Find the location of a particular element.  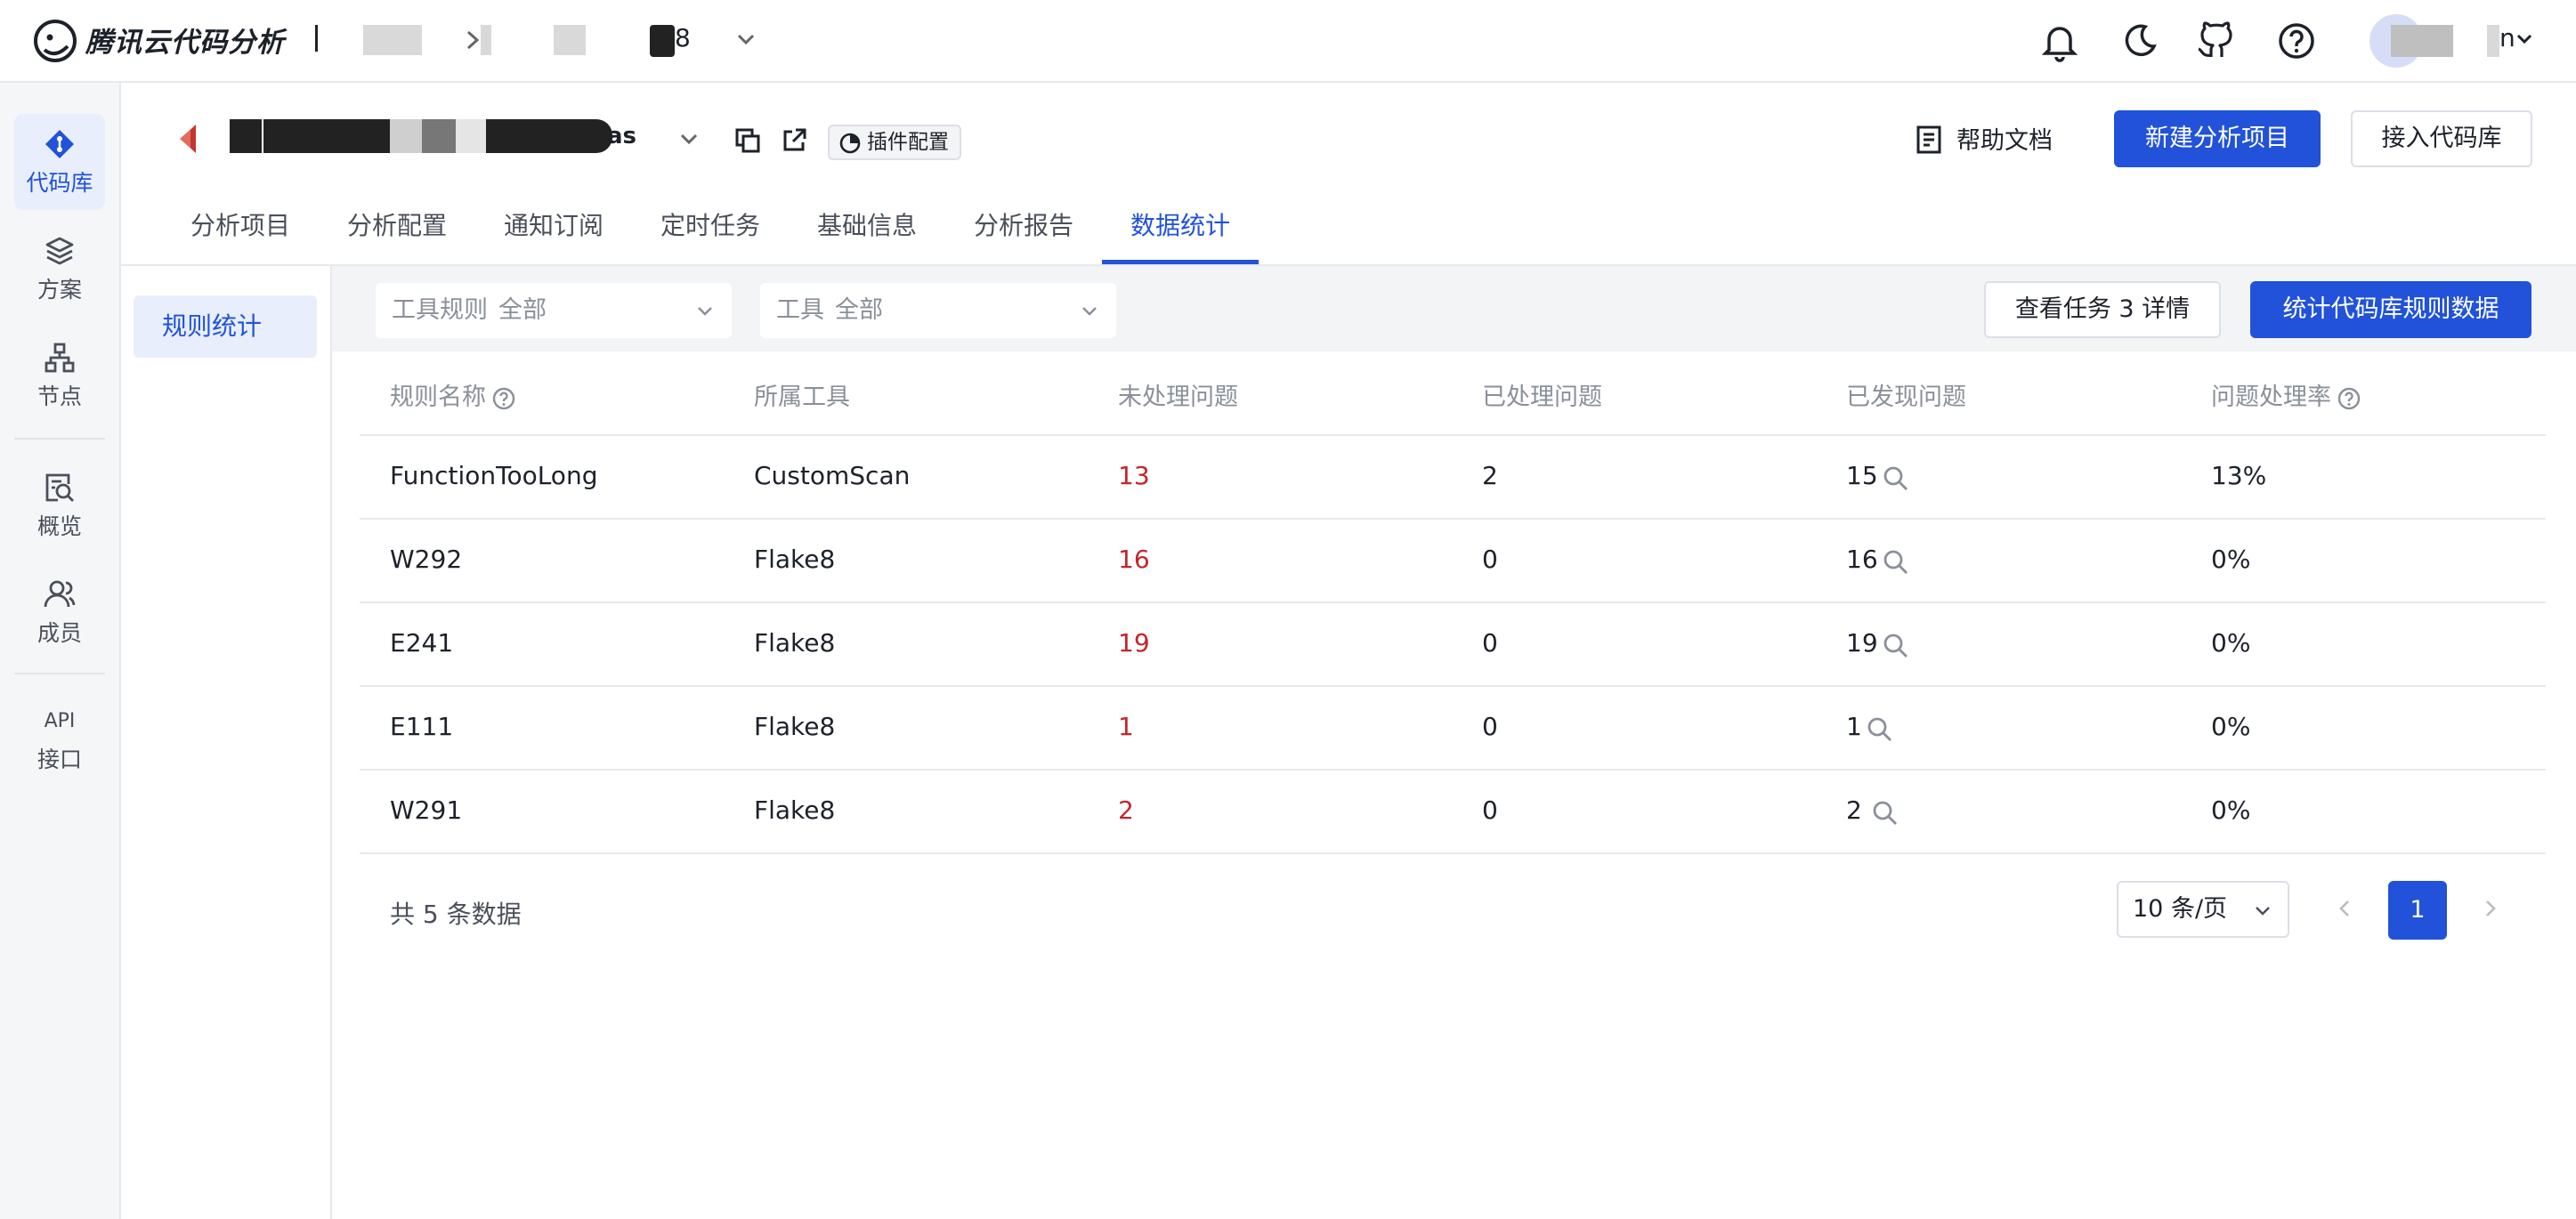

cell-unhandled: 1 is located at coordinates (1126, 726).